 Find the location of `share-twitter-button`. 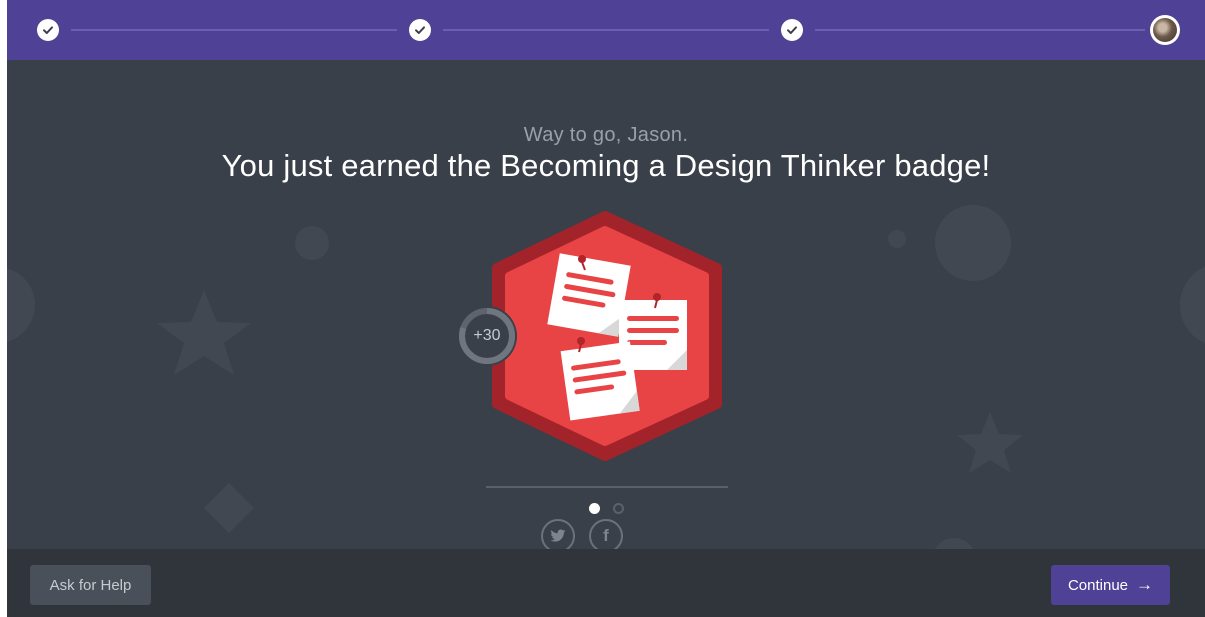

share-twitter-button is located at coordinates (558, 536).